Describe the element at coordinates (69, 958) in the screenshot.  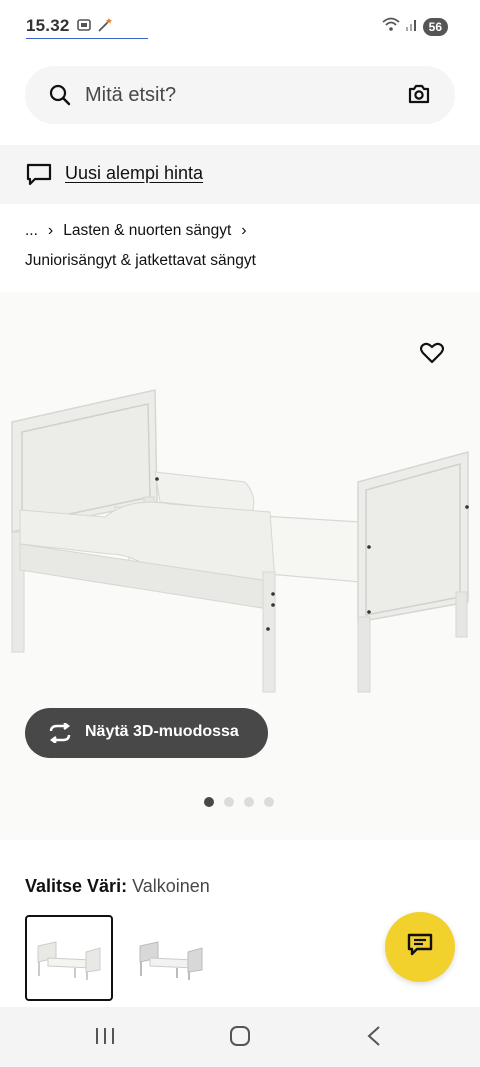
I see `color-swatch-valkoinen` at that location.